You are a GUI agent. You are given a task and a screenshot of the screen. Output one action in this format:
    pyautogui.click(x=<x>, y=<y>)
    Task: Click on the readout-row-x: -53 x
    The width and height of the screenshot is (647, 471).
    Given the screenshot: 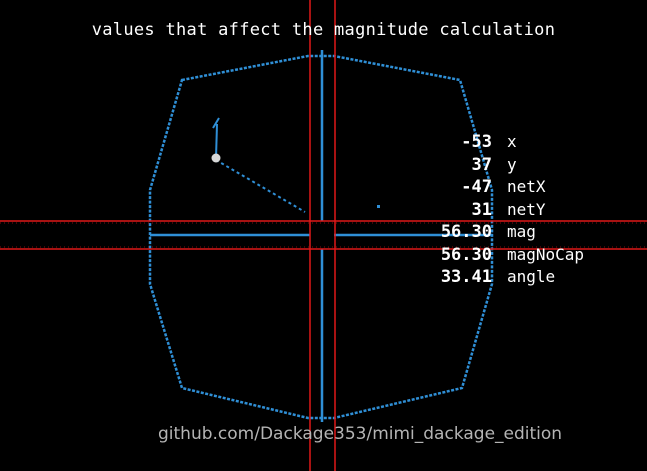 What is the action you would take?
    pyautogui.click(x=489, y=142)
    